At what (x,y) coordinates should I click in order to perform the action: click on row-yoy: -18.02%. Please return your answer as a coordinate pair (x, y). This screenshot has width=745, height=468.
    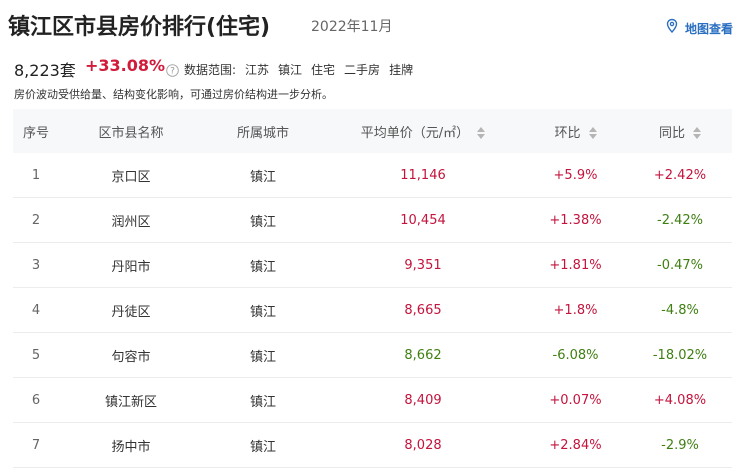
    Looking at the image, I should click on (680, 355).